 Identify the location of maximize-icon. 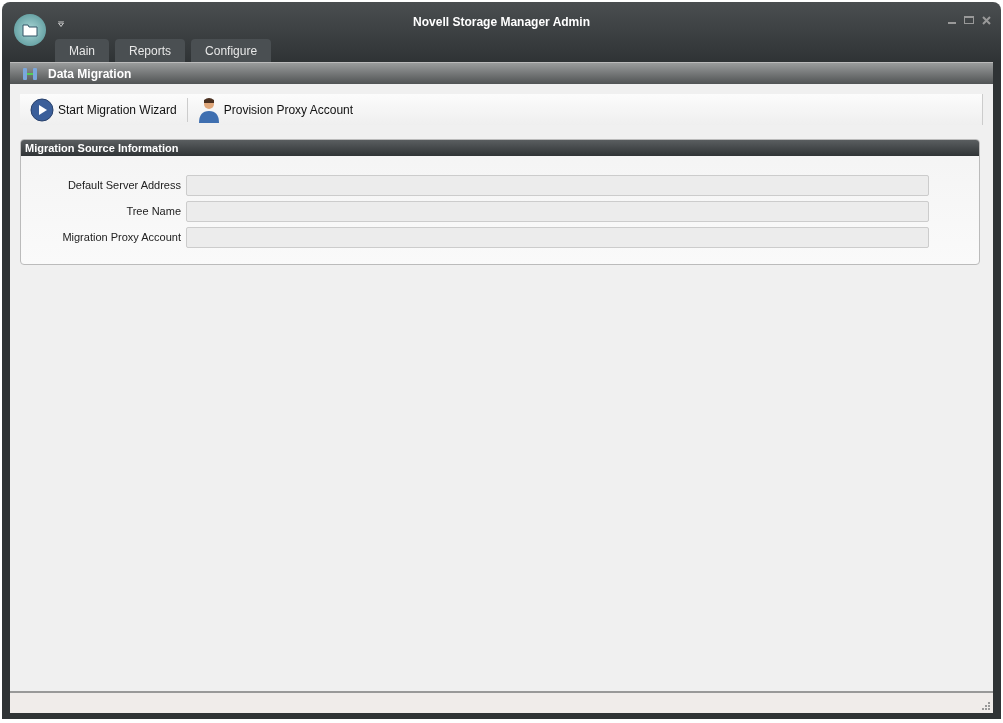
(969, 20).